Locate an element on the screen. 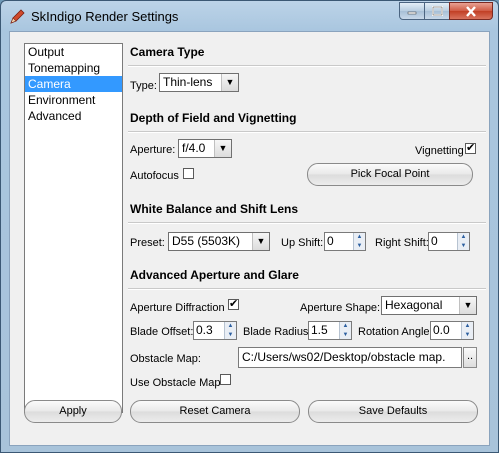 This screenshot has height=453, width=499. dof-heading: Depth of Field and Vignetting is located at coordinates (213, 118).